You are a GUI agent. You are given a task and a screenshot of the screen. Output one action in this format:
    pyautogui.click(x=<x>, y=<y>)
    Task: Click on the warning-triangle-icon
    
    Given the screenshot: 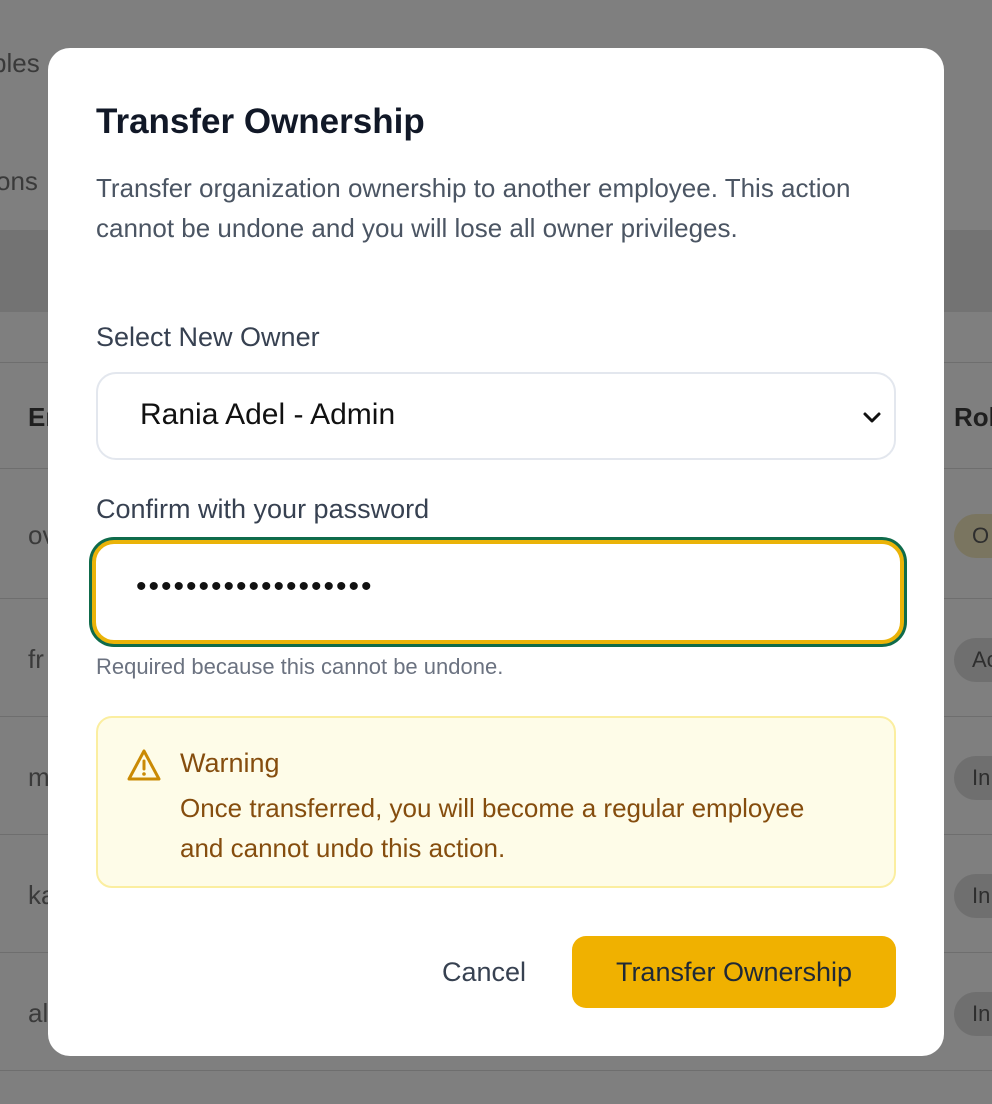 What is the action you would take?
    pyautogui.click(x=144, y=765)
    